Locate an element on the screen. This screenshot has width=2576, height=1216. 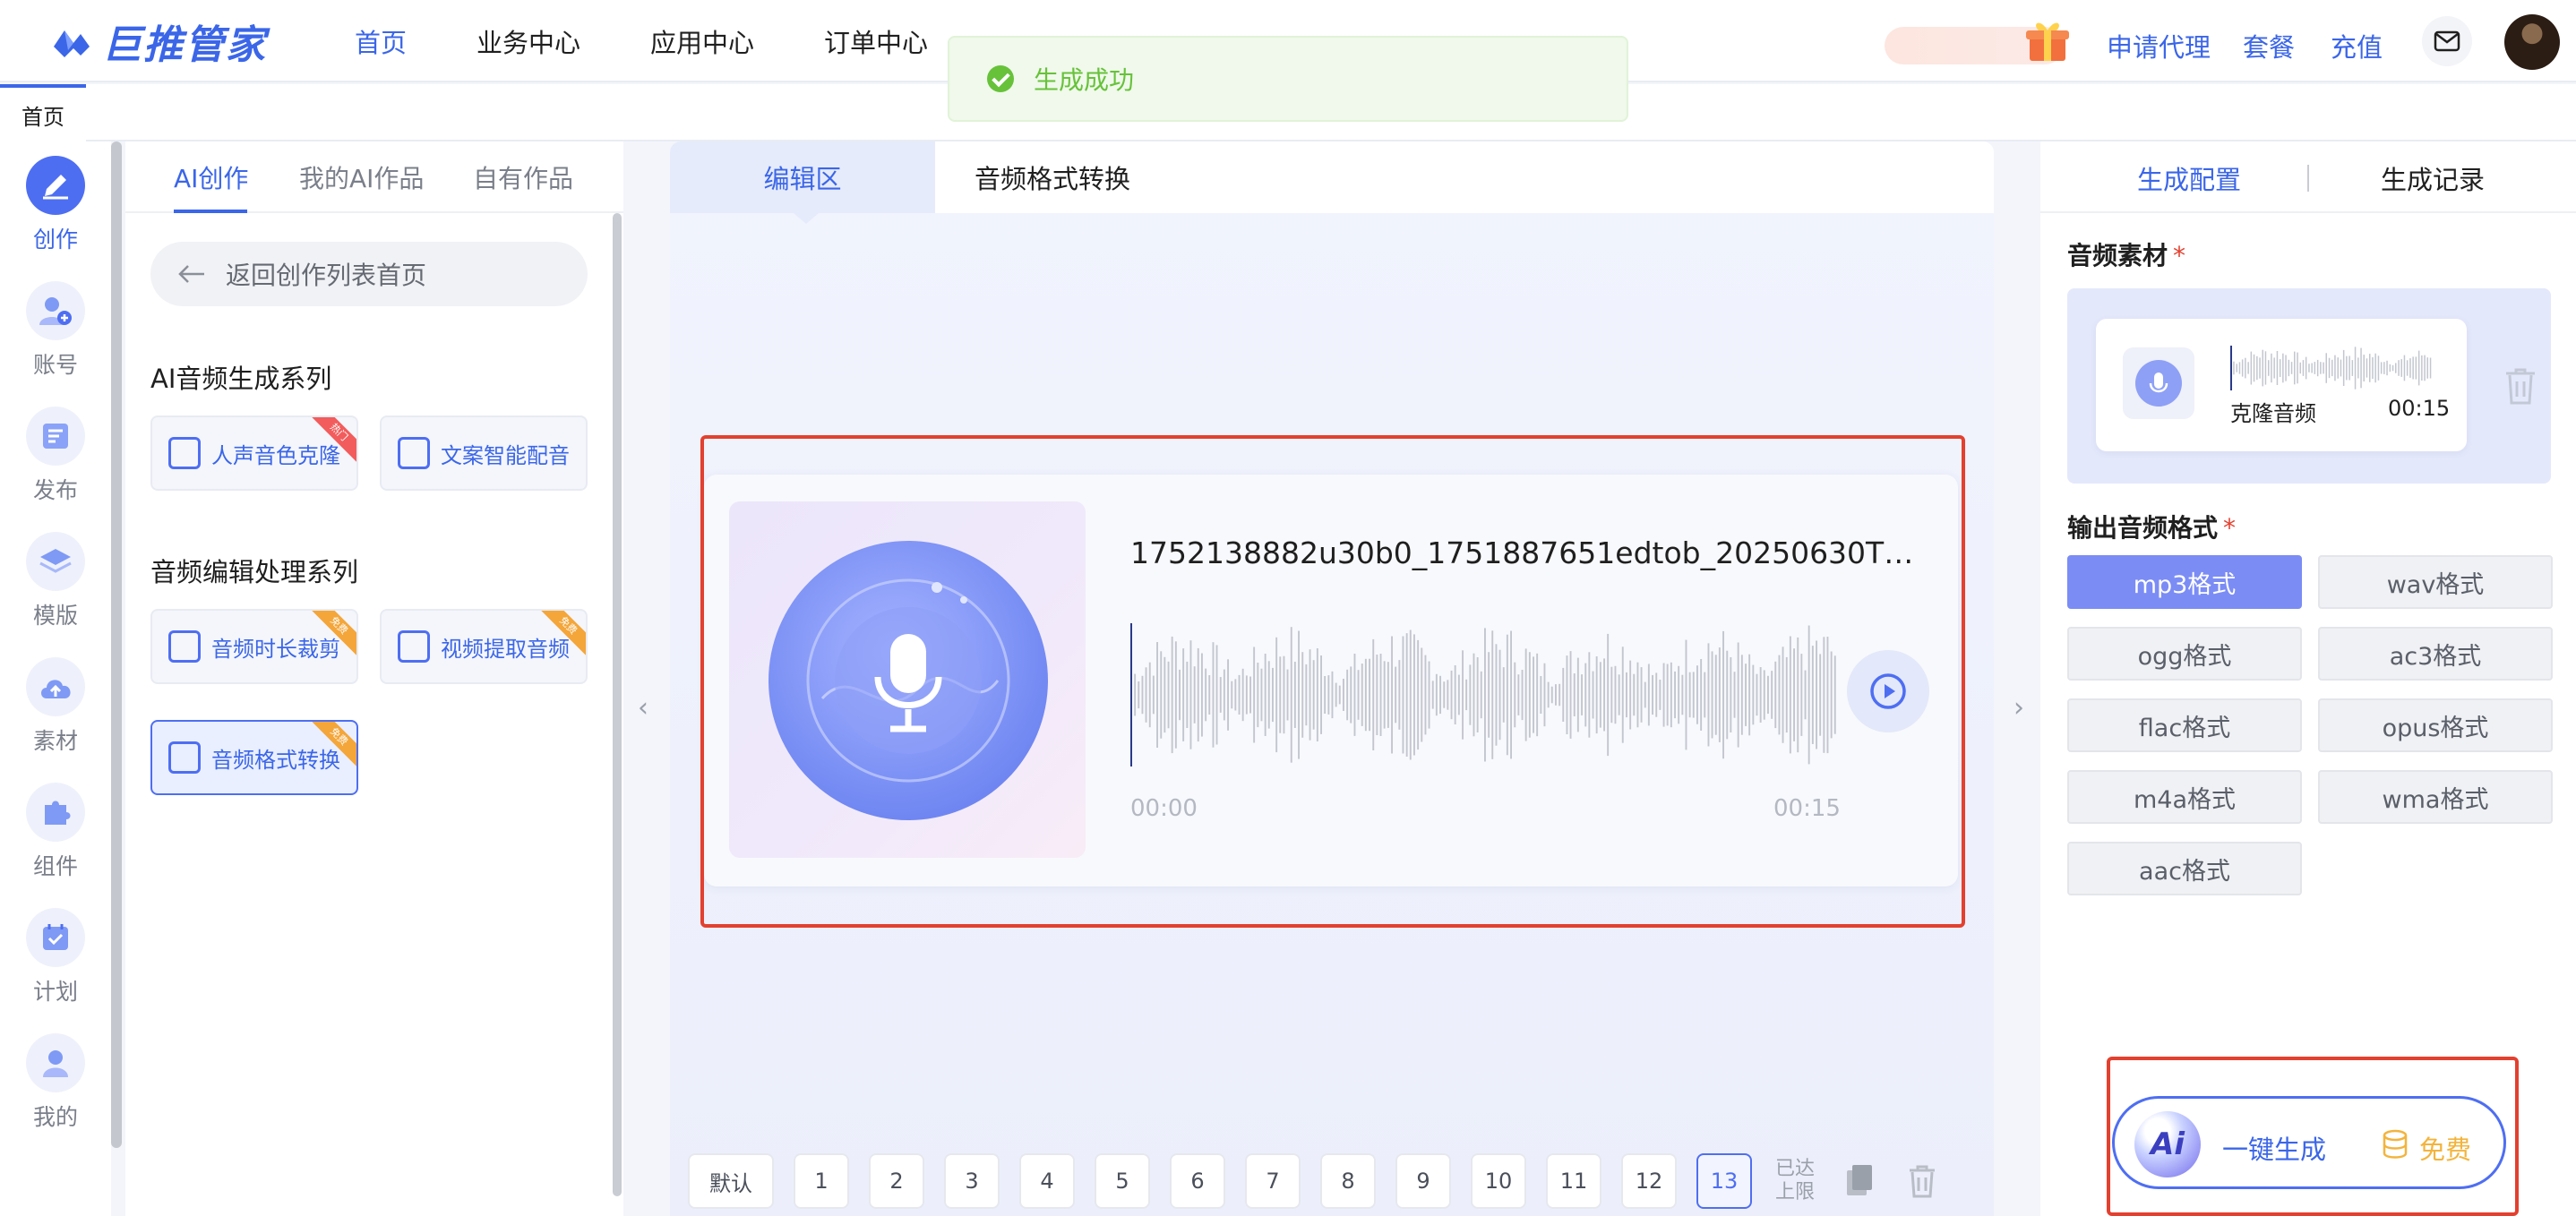
pager-page-12: 12 is located at coordinates (1649, 1181).